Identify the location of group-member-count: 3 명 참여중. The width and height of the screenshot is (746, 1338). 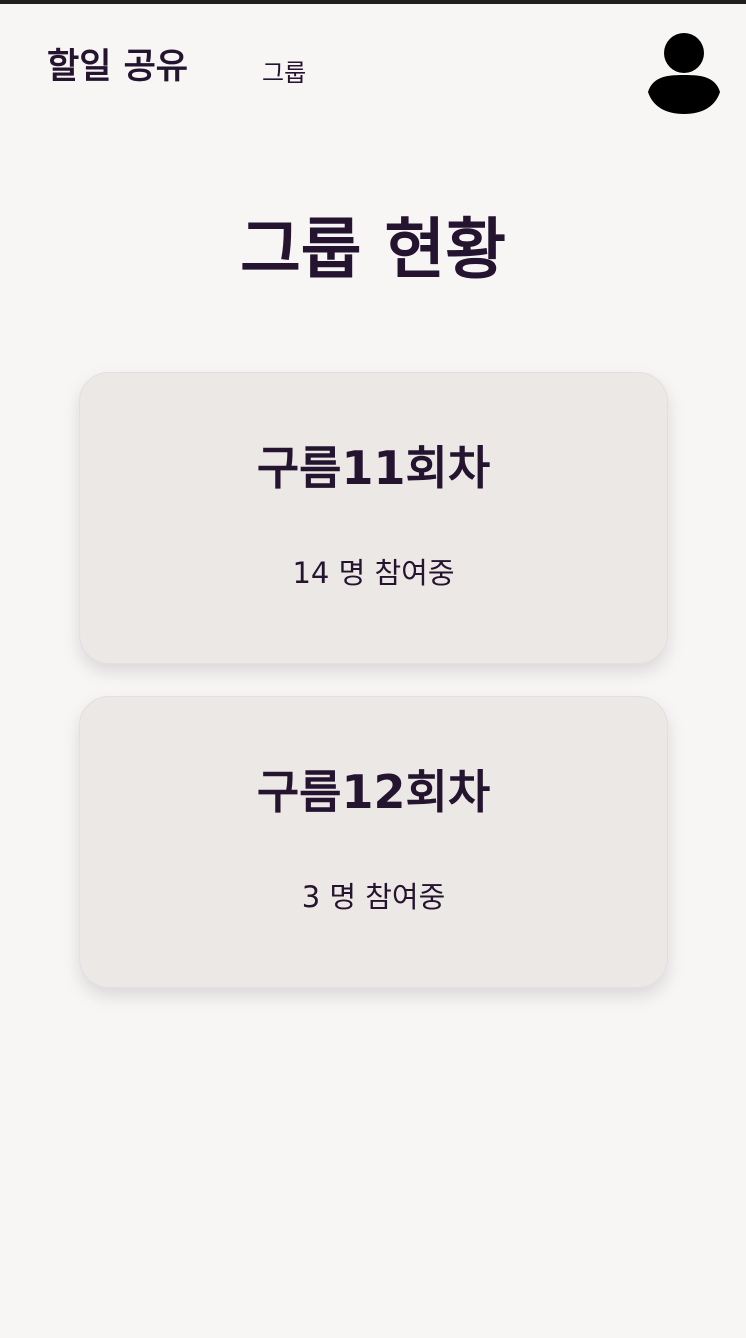
(373, 897).